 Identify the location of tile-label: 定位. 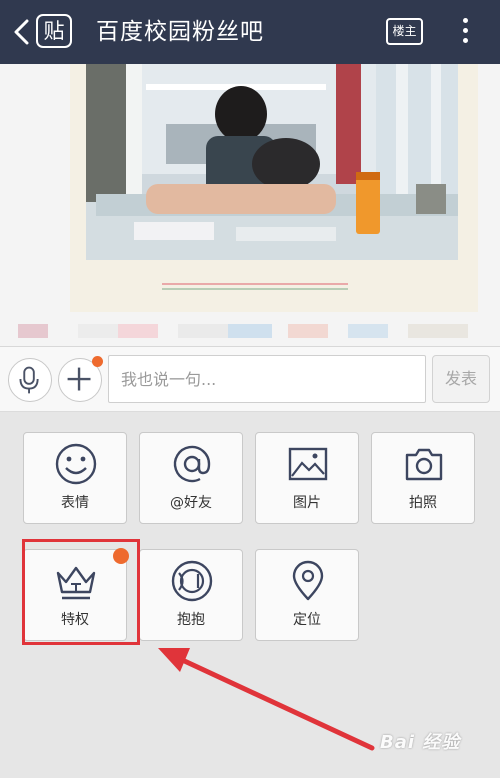
(307, 620).